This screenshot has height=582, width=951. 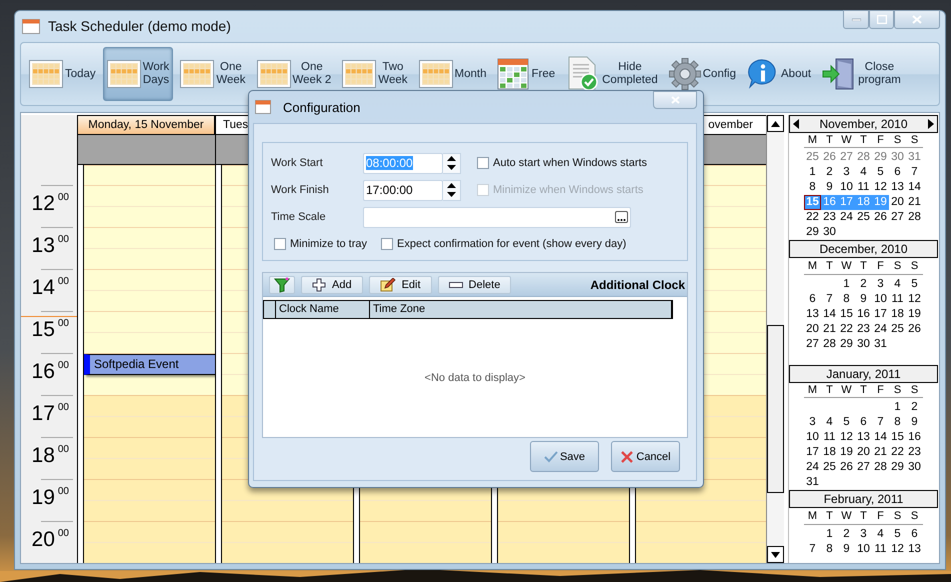 I want to click on hour-label: 19, so click(x=43, y=498).